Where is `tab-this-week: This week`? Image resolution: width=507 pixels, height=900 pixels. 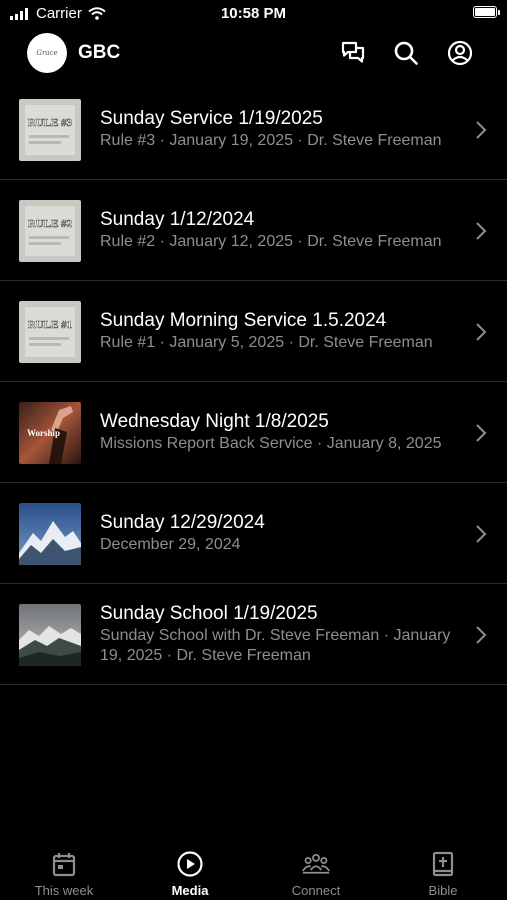
tab-this-week: This week is located at coordinates (64, 870).